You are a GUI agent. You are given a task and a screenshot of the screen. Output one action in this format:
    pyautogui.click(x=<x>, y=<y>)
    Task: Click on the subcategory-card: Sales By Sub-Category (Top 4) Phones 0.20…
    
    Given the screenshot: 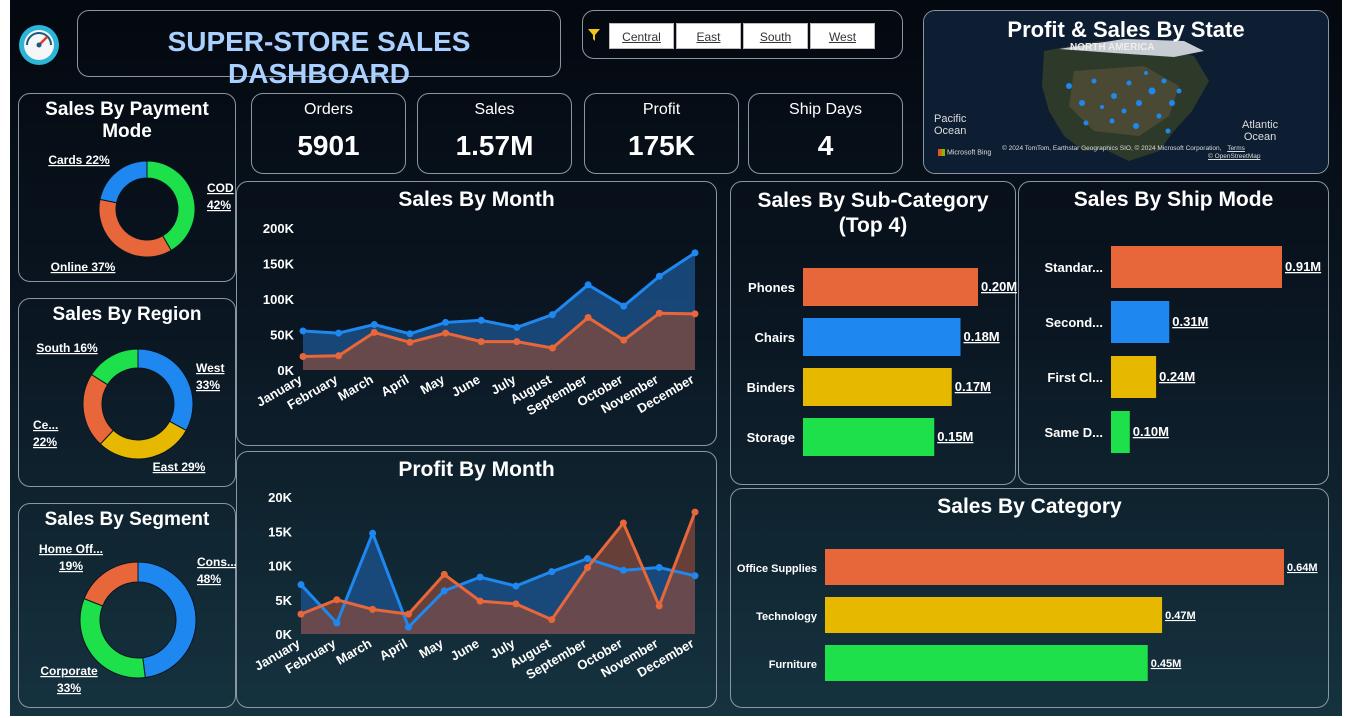 What is the action you would take?
    pyautogui.click(x=873, y=333)
    